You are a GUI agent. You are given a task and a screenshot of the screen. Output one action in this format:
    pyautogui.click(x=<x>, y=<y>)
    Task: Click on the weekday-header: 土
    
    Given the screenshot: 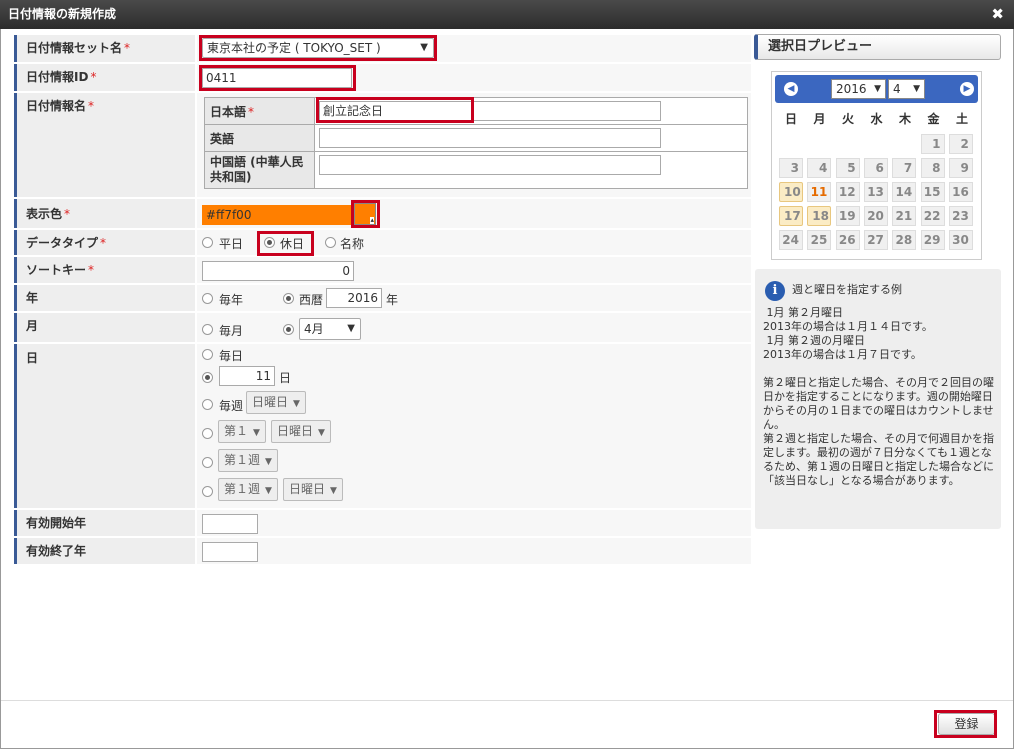 What is the action you would take?
    pyautogui.click(x=961, y=119)
    